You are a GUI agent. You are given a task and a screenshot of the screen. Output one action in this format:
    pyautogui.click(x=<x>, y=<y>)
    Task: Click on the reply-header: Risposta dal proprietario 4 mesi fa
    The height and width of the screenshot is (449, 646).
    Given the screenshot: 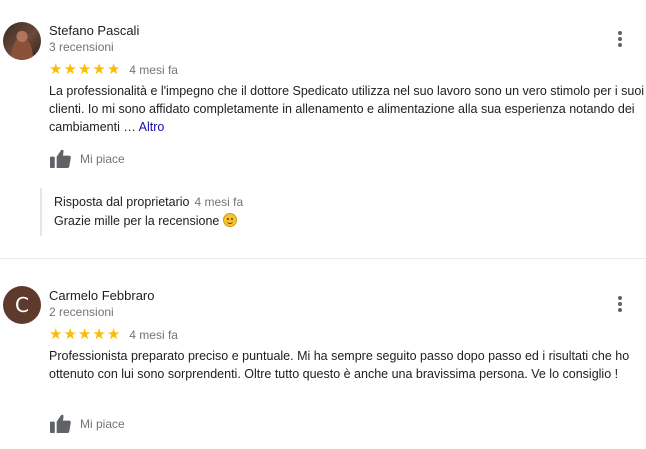 What is the action you would take?
    pyautogui.click(x=148, y=202)
    